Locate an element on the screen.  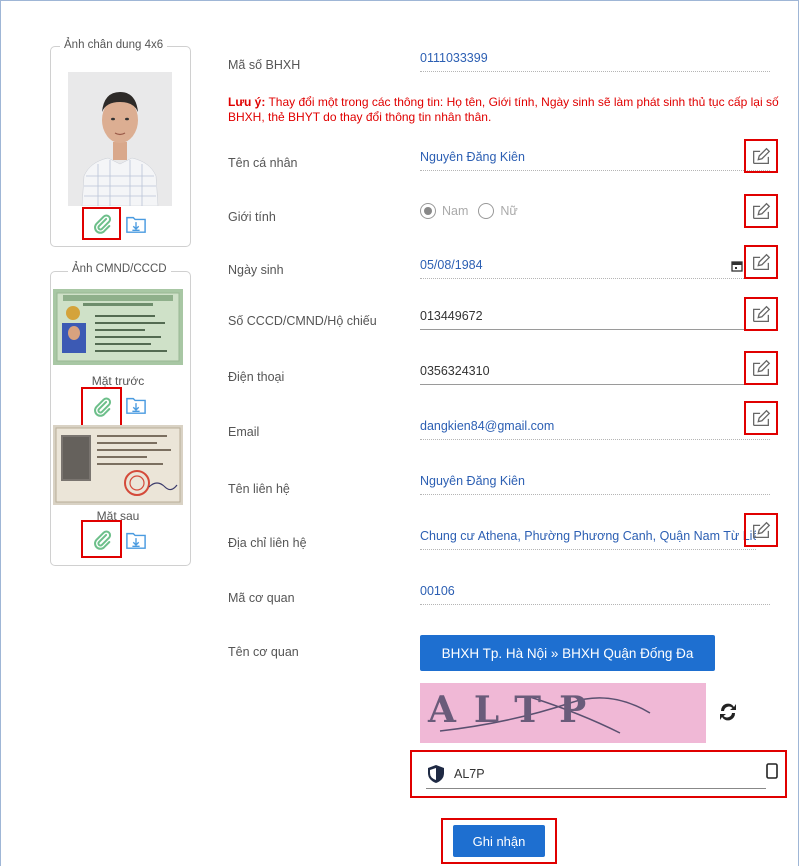
gender-female-label: Nữ is located at coordinates (509, 211).